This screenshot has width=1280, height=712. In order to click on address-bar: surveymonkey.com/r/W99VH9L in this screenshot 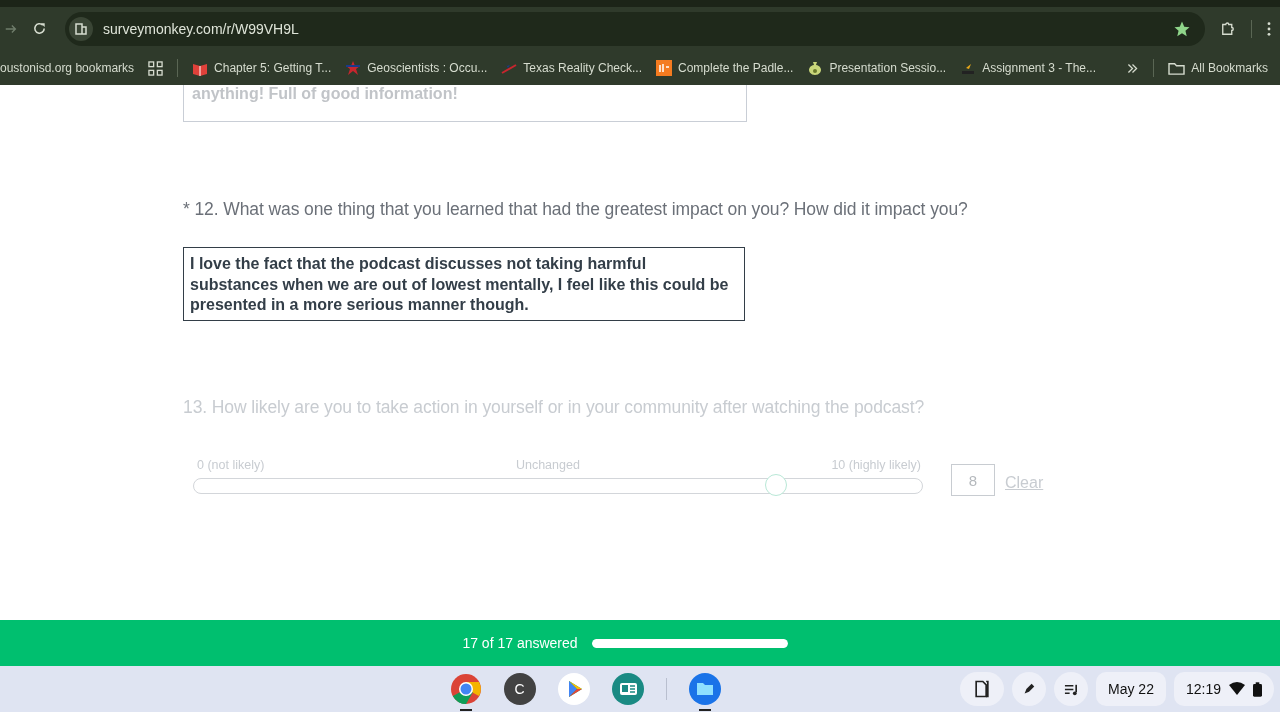, I will do `click(635, 28)`.